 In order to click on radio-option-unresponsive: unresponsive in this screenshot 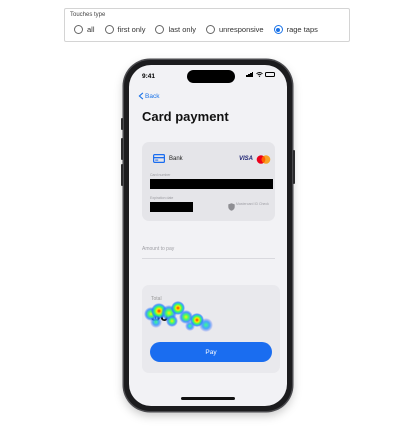, I will do `click(234, 29)`.